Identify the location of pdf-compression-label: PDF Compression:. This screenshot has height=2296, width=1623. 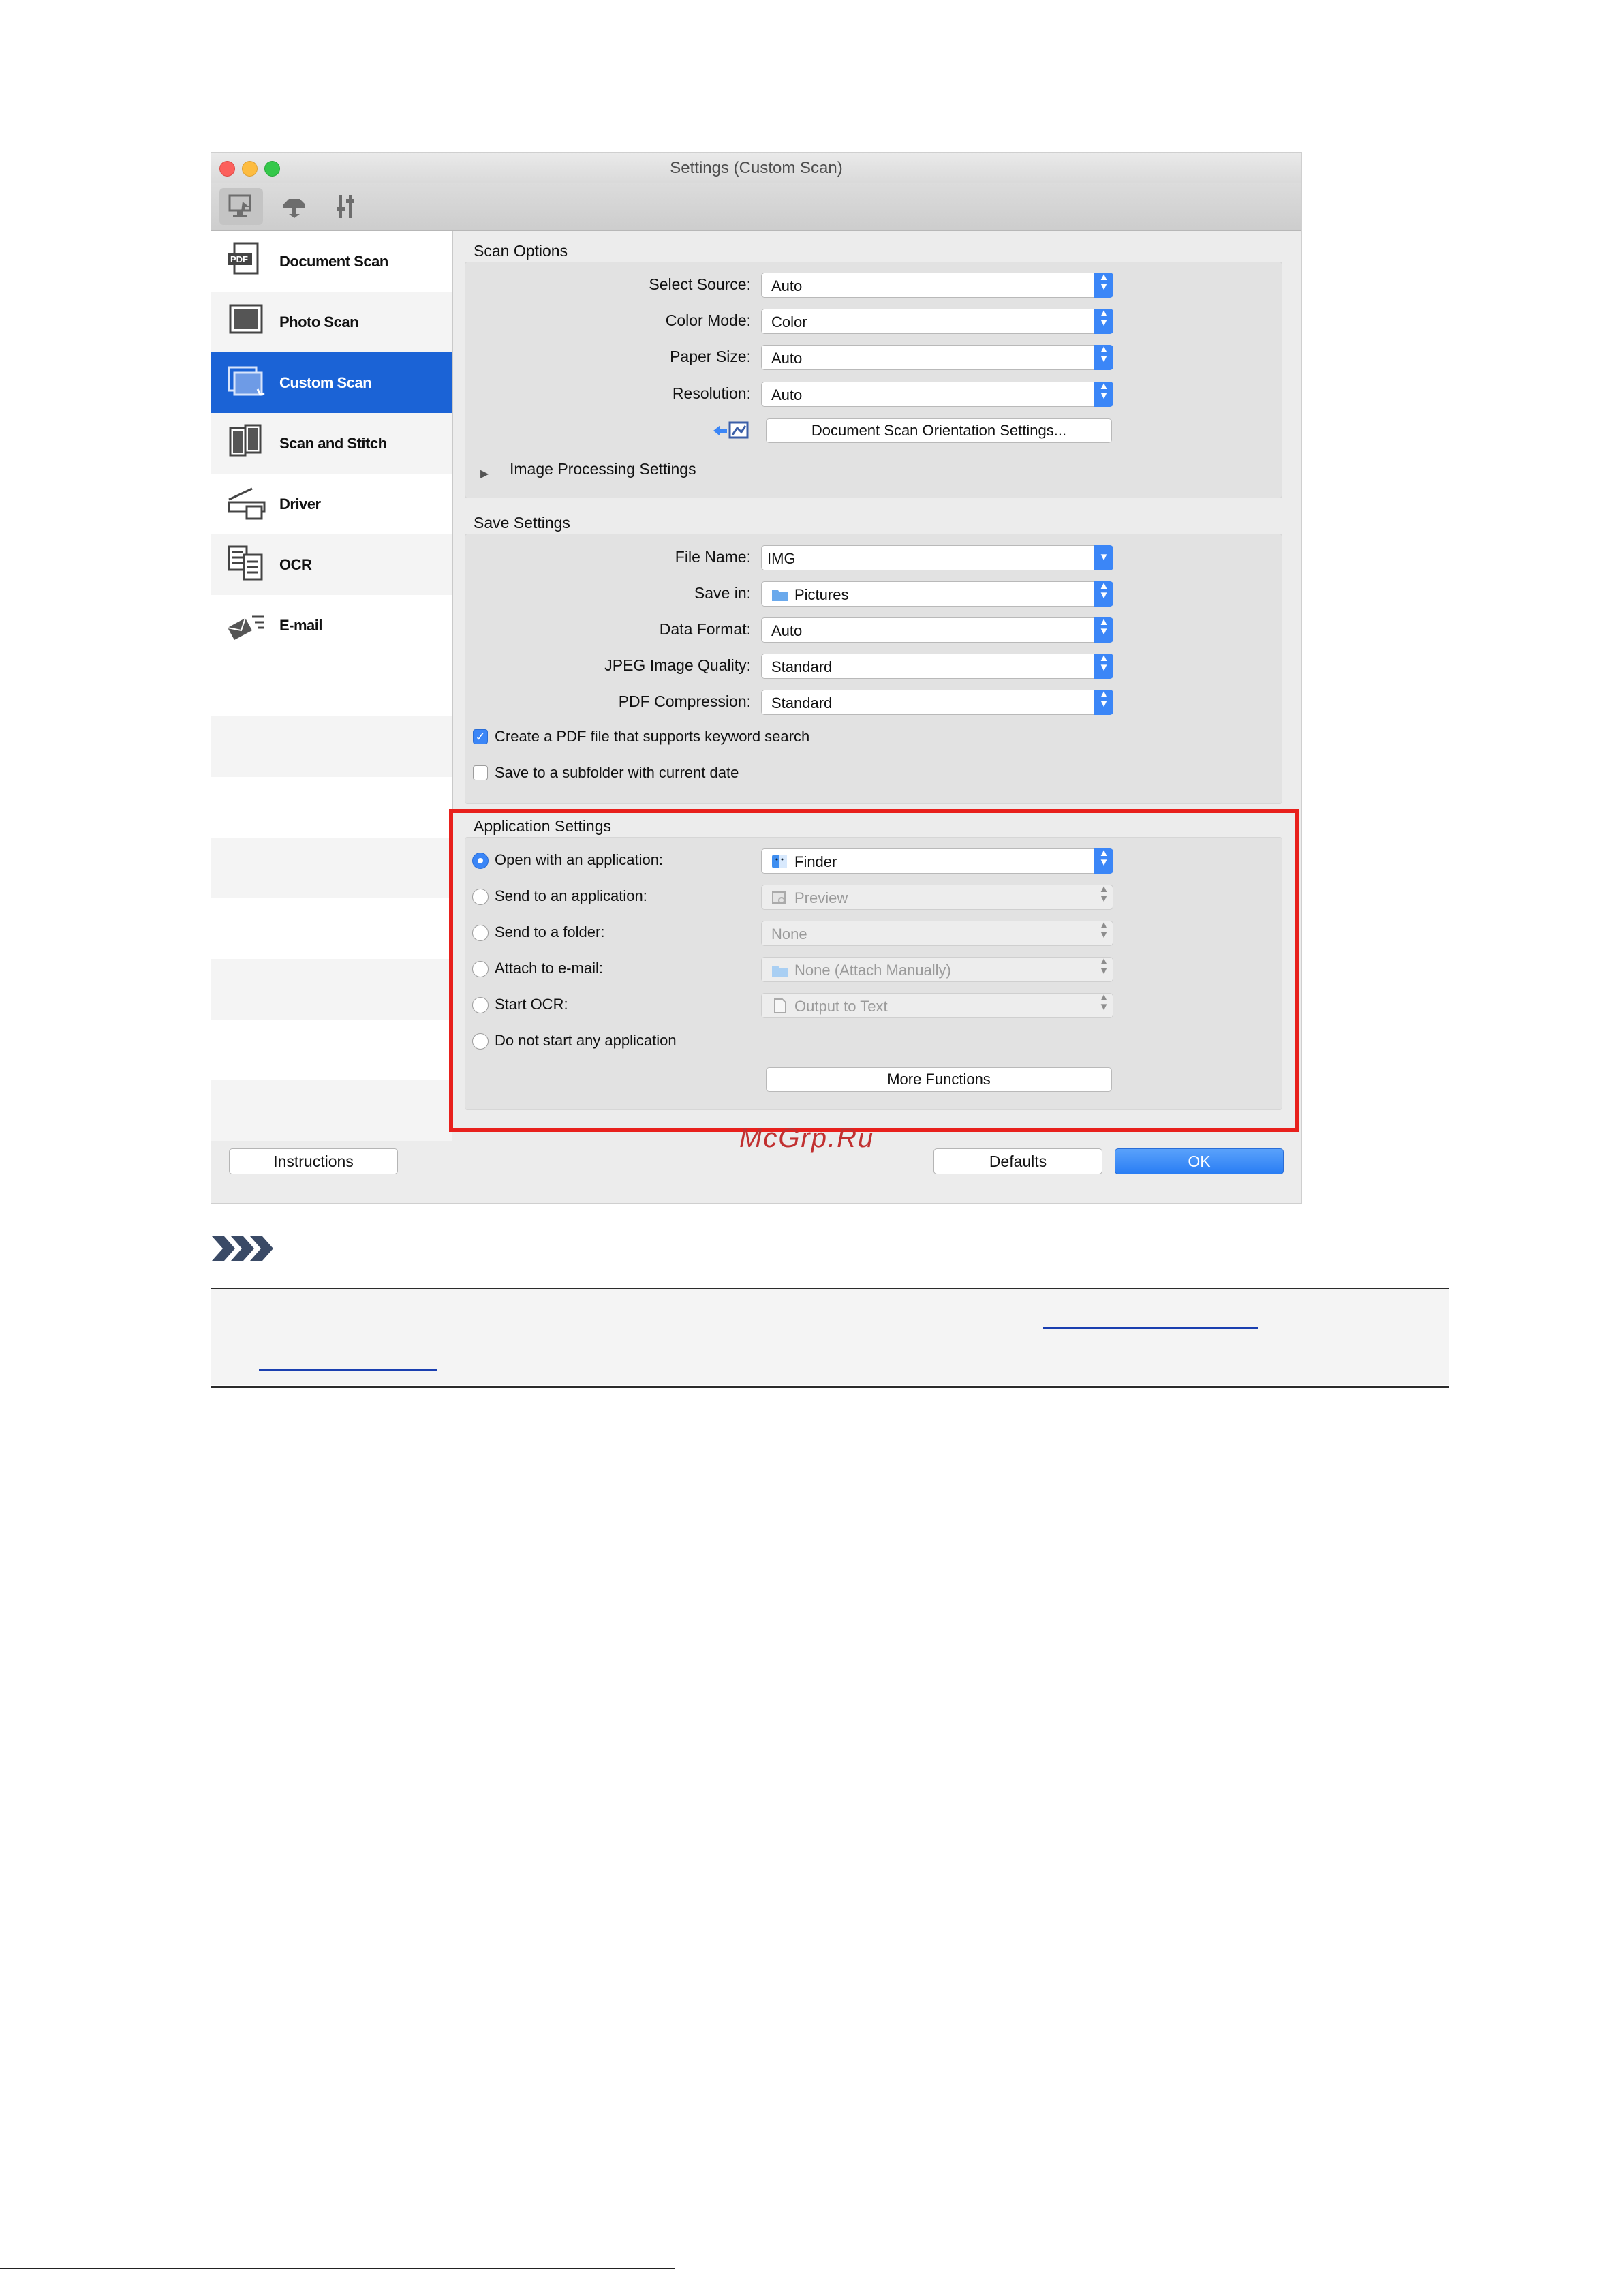
(684, 701).